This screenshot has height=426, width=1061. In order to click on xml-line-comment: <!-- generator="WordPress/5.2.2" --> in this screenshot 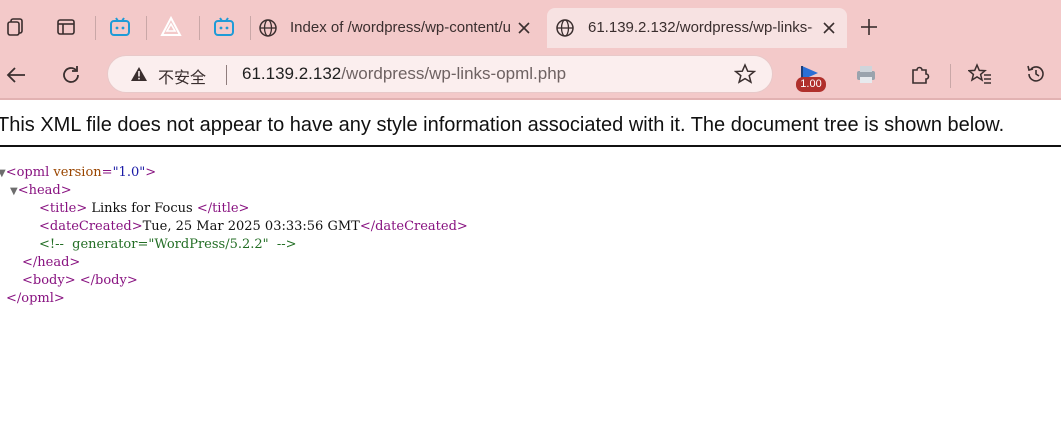, I will do `click(168, 244)`.